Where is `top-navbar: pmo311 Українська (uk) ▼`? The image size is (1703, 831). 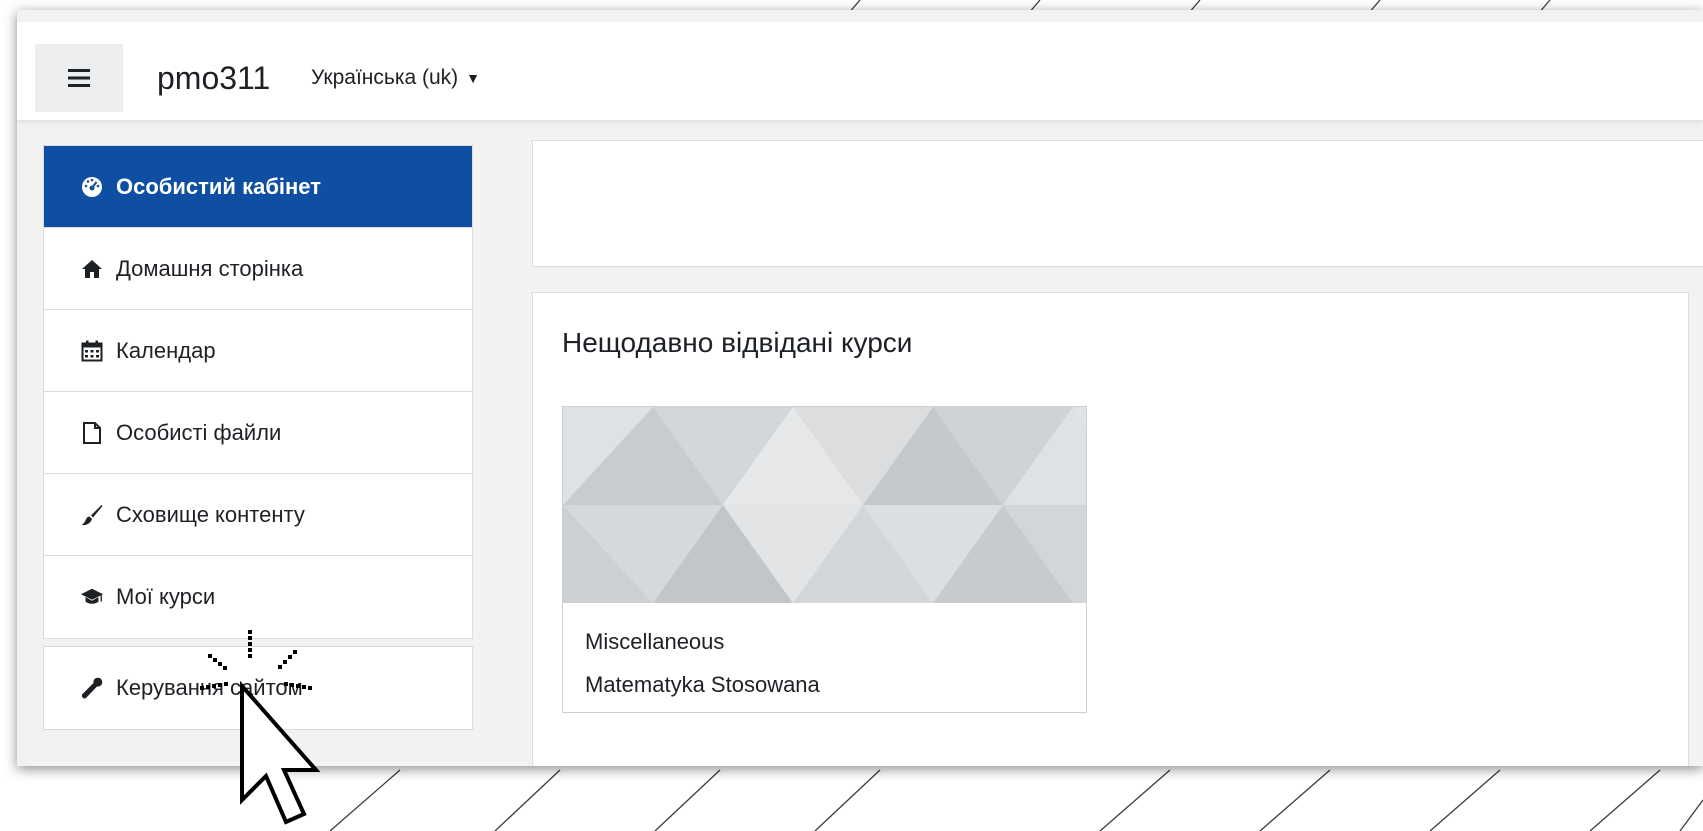
top-navbar: pmo311 Українська (uk) ▼ is located at coordinates (860, 71).